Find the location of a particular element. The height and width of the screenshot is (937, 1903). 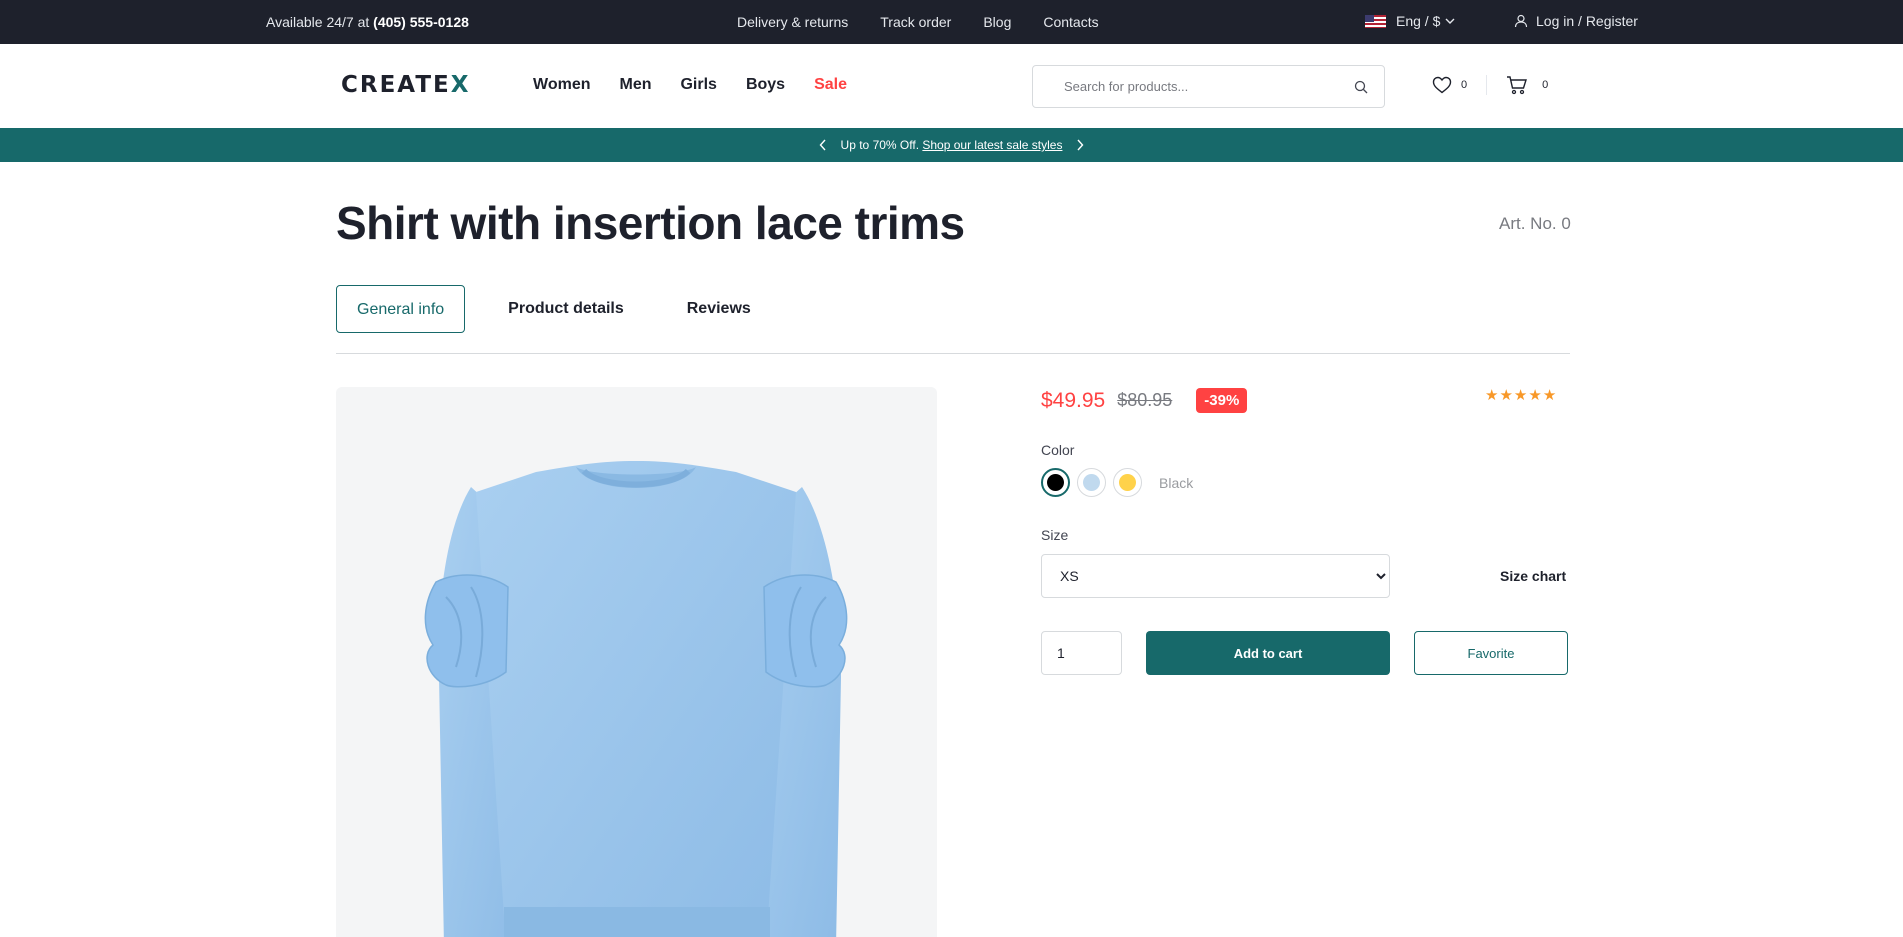

chevron-right-icon is located at coordinates (1080, 145).